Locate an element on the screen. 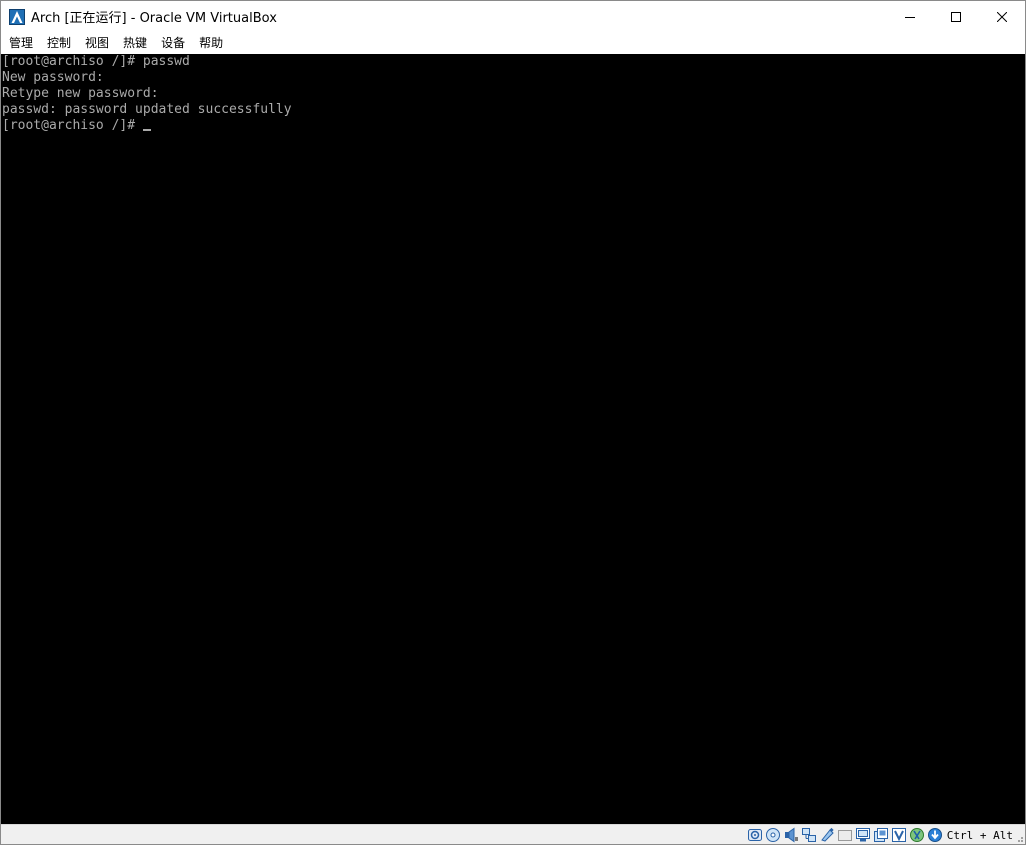 This screenshot has width=1026, height=845. usb-icon is located at coordinates (827, 835).